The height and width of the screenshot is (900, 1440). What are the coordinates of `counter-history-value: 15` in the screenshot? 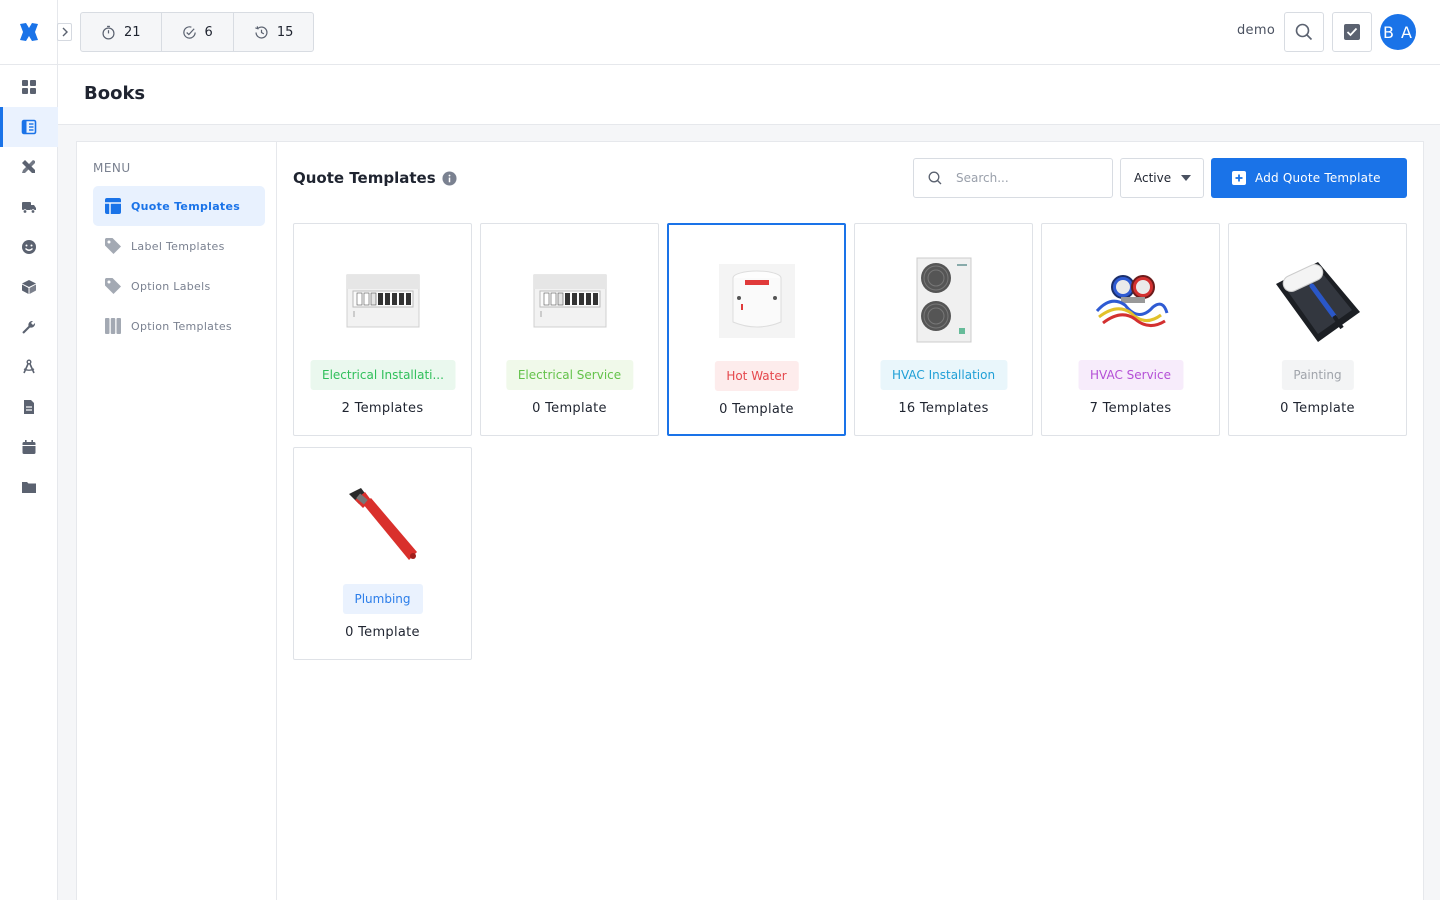 It's located at (285, 32).